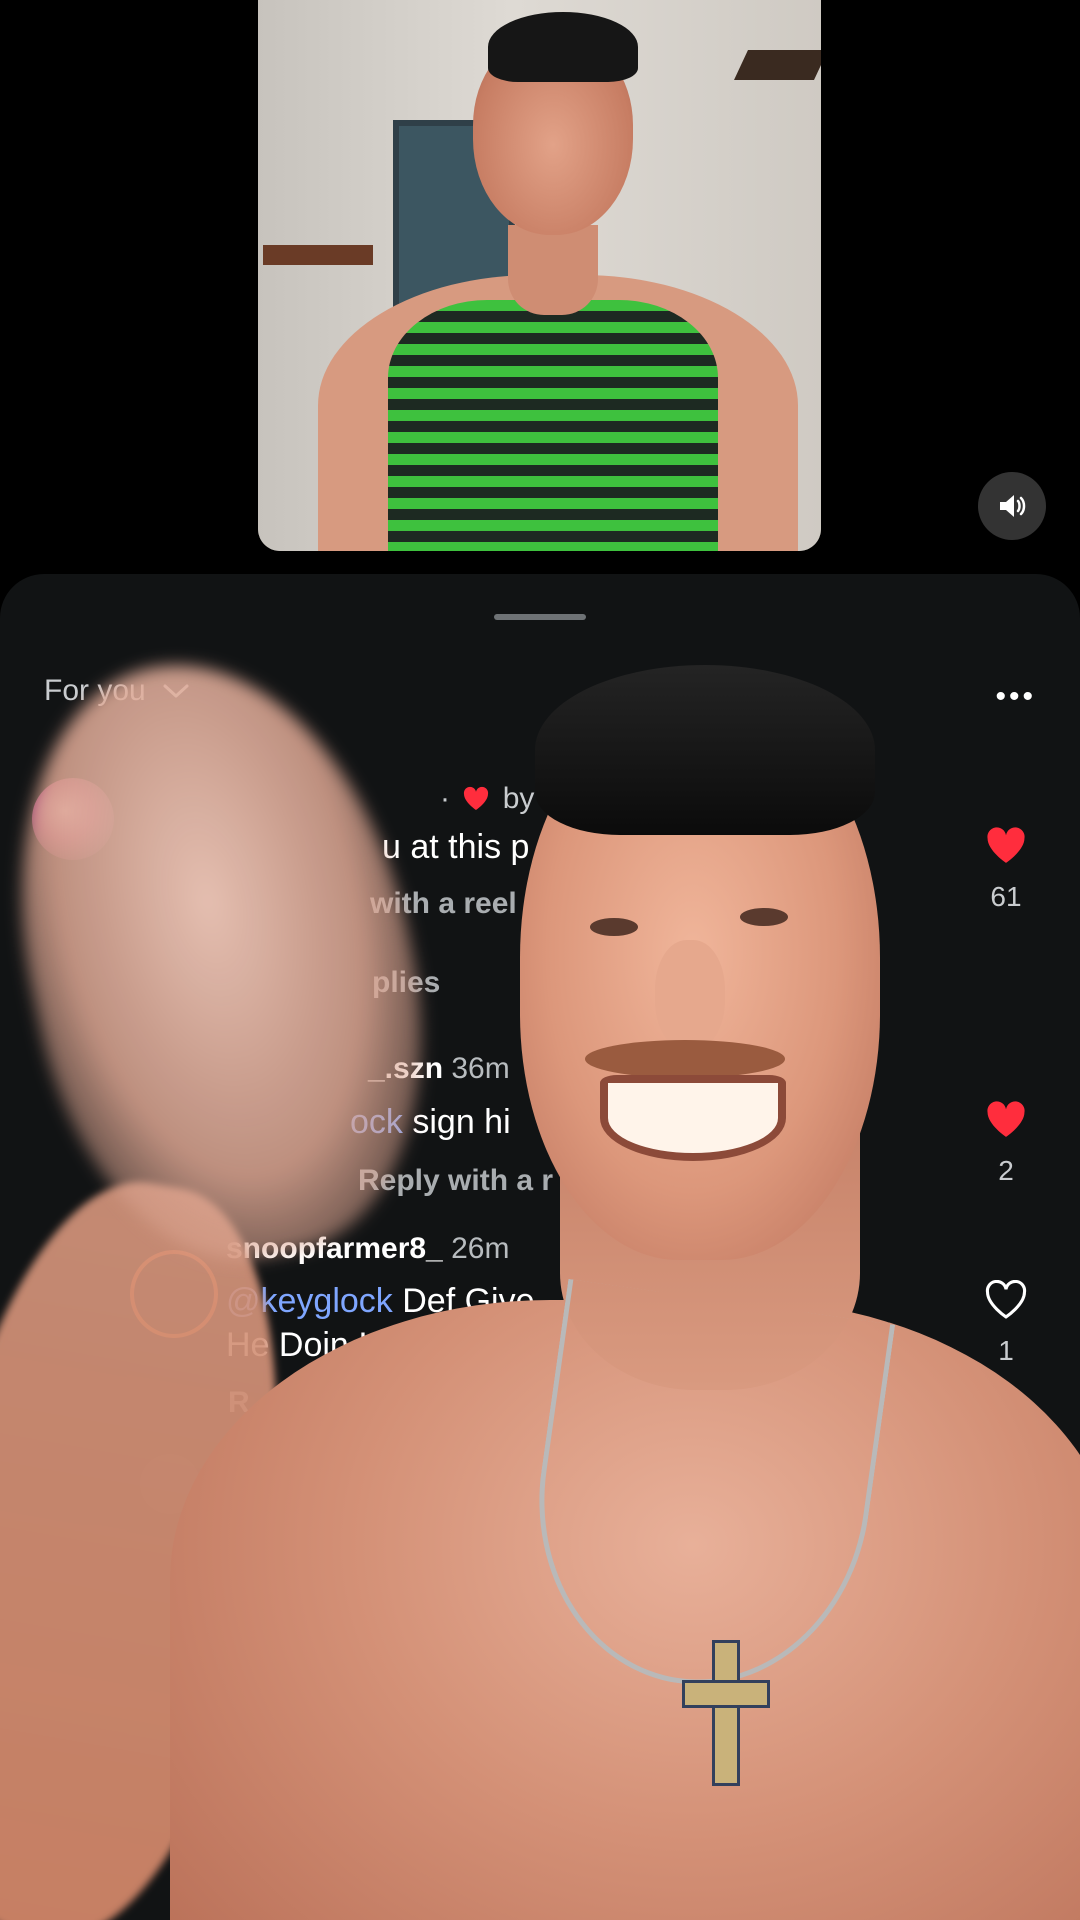 Image resolution: width=1080 pixels, height=1920 pixels. Describe the element at coordinates (347, 1345) in the screenshot. I see `comment-text-line-2: He Doin It Effort` at that location.